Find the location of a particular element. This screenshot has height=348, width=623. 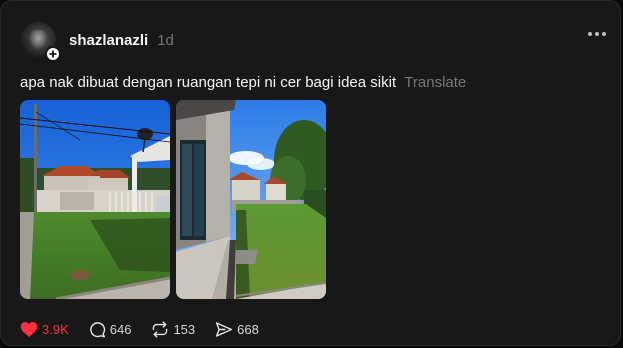

send-icon is located at coordinates (224, 329).